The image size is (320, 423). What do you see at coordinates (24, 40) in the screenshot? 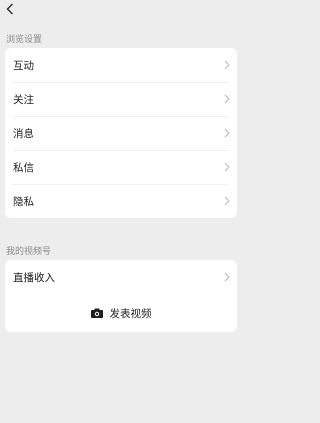
I see `section-title-browse: 浏览设置` at bounding box center [24, 40].